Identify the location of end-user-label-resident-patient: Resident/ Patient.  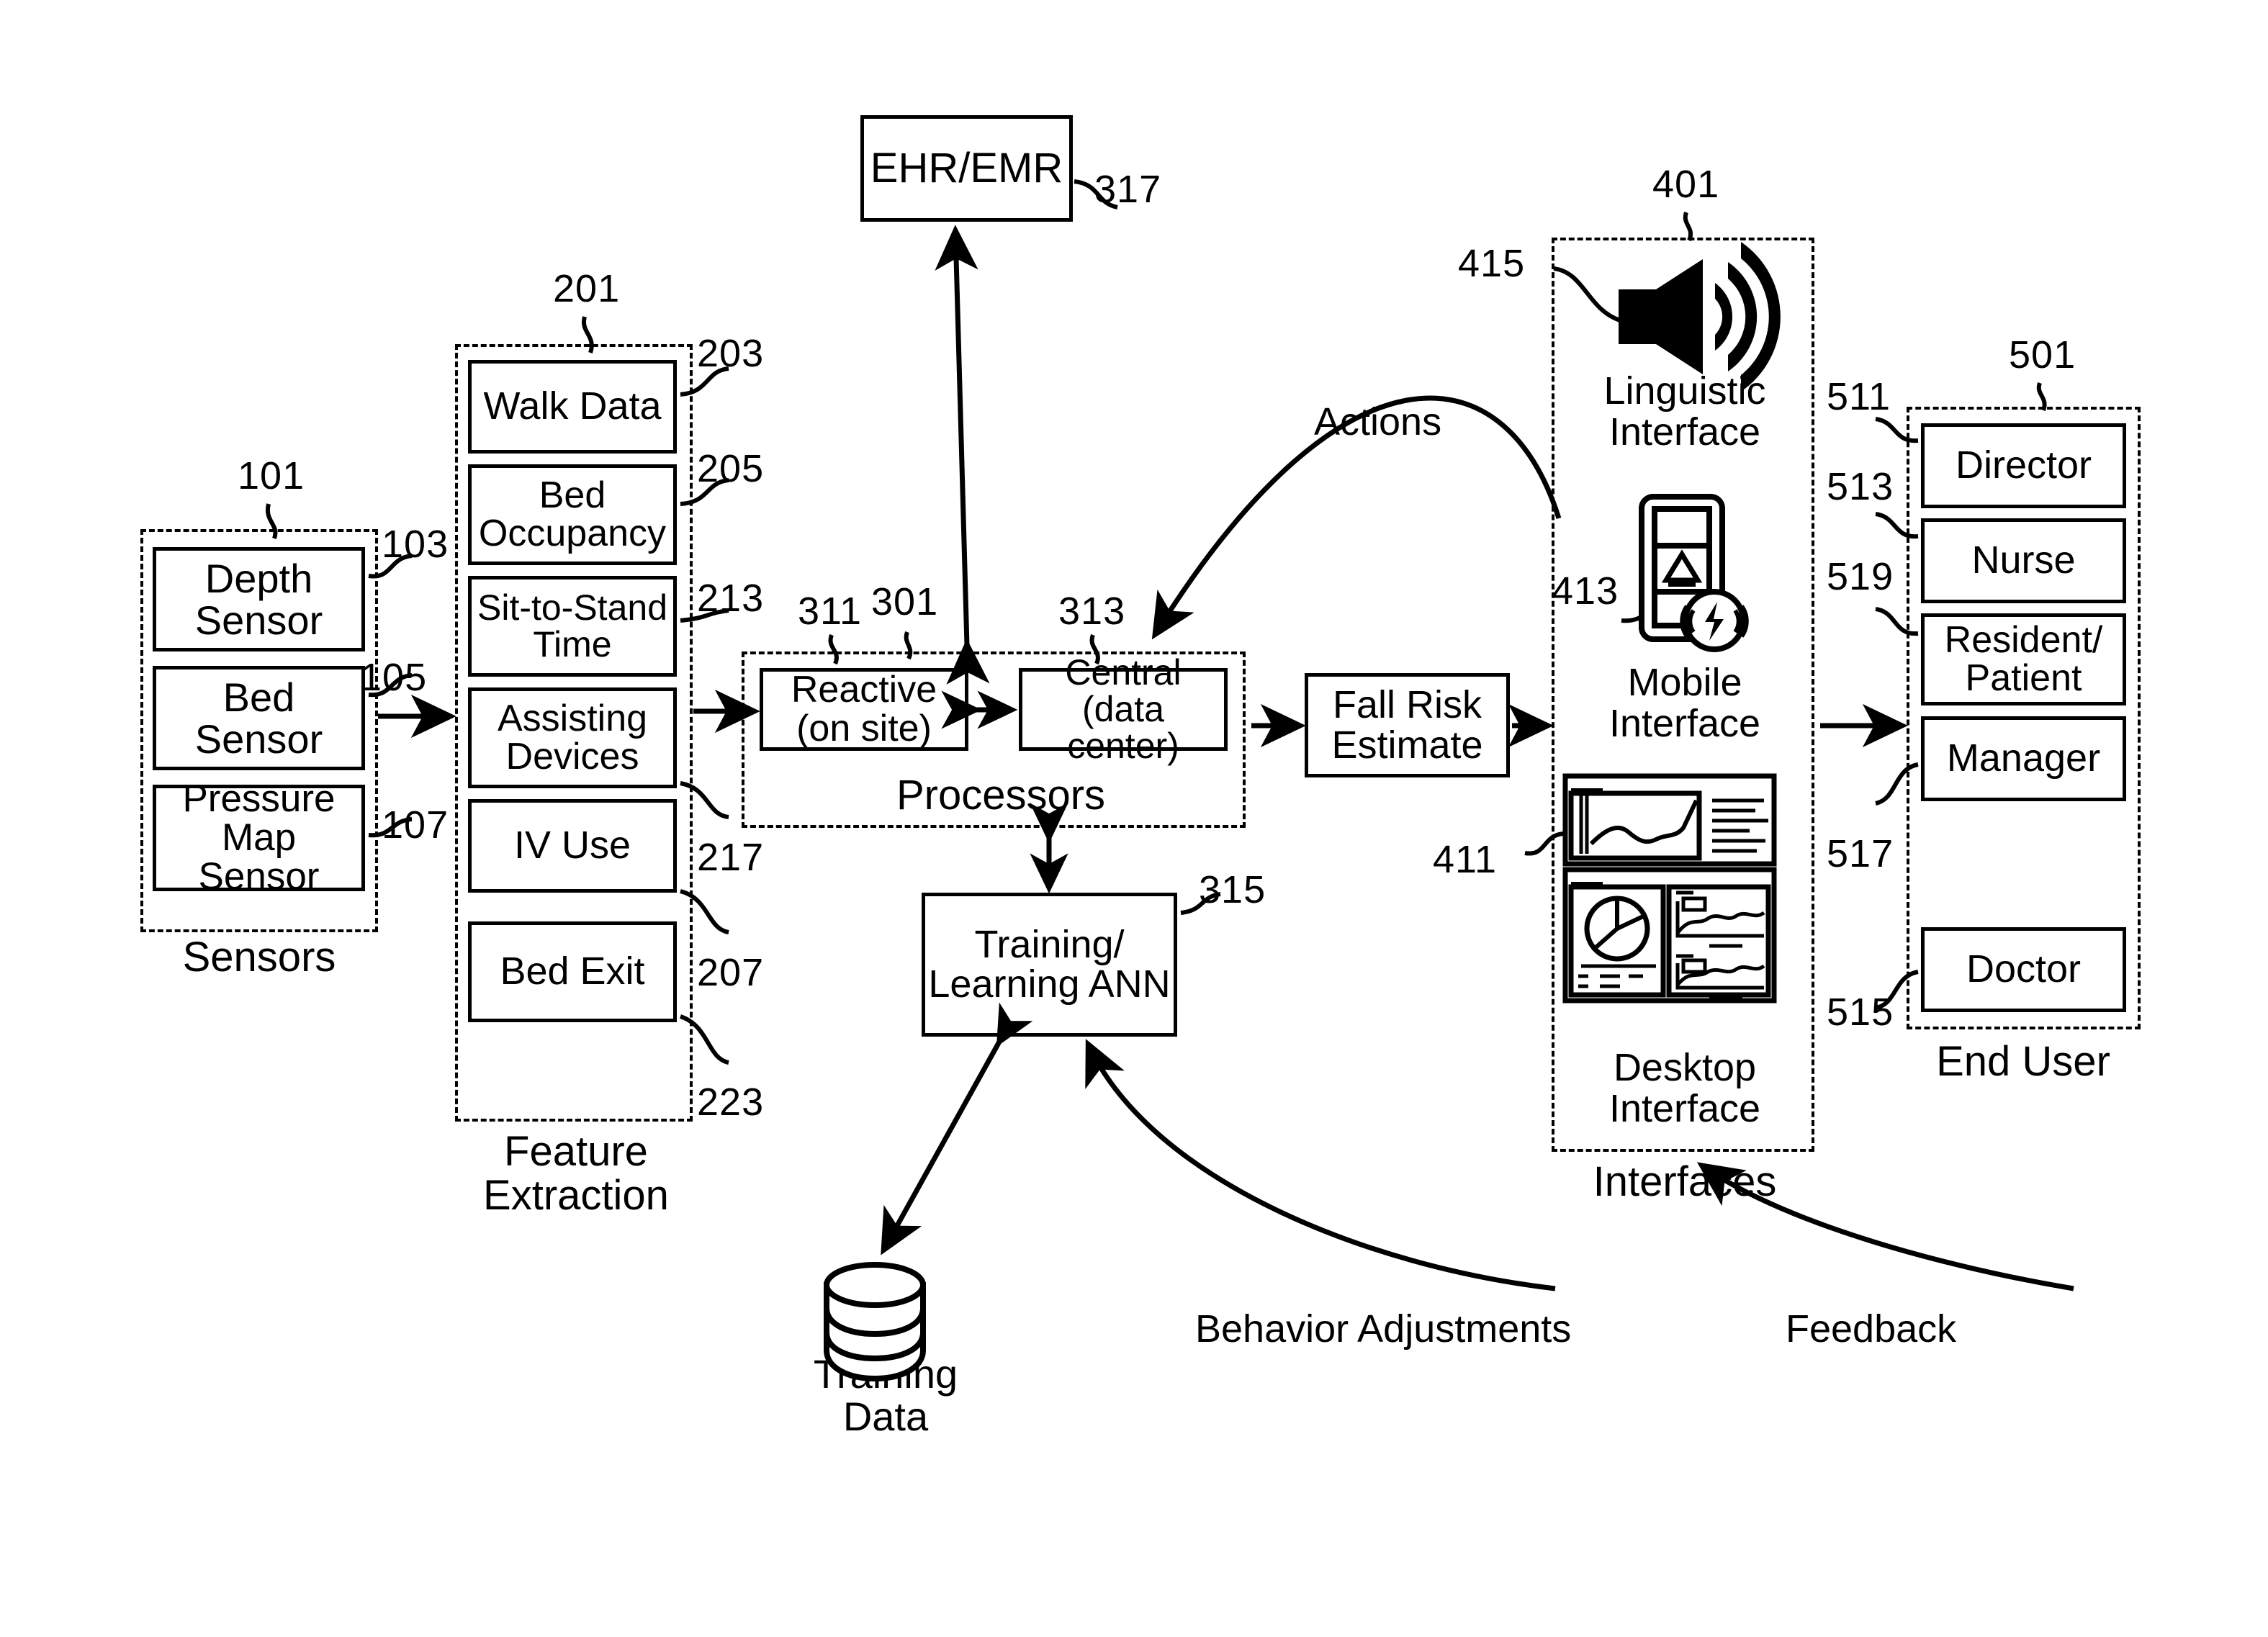
(2023, 658).